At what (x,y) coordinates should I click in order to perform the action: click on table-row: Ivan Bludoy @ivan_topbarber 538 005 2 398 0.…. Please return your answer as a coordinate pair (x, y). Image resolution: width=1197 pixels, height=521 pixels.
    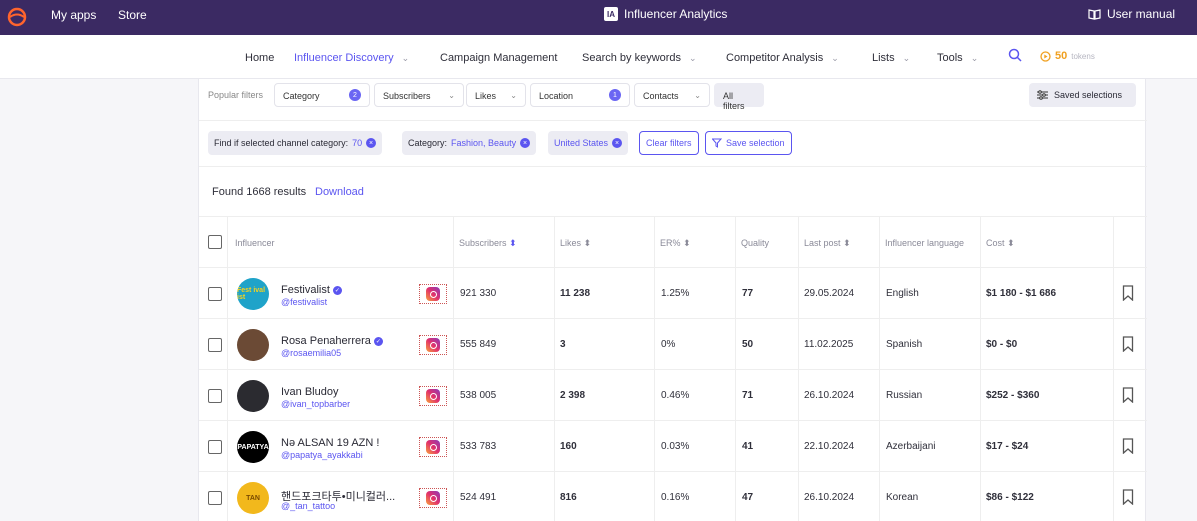
    Looking at the image, I should click on (673, 395).